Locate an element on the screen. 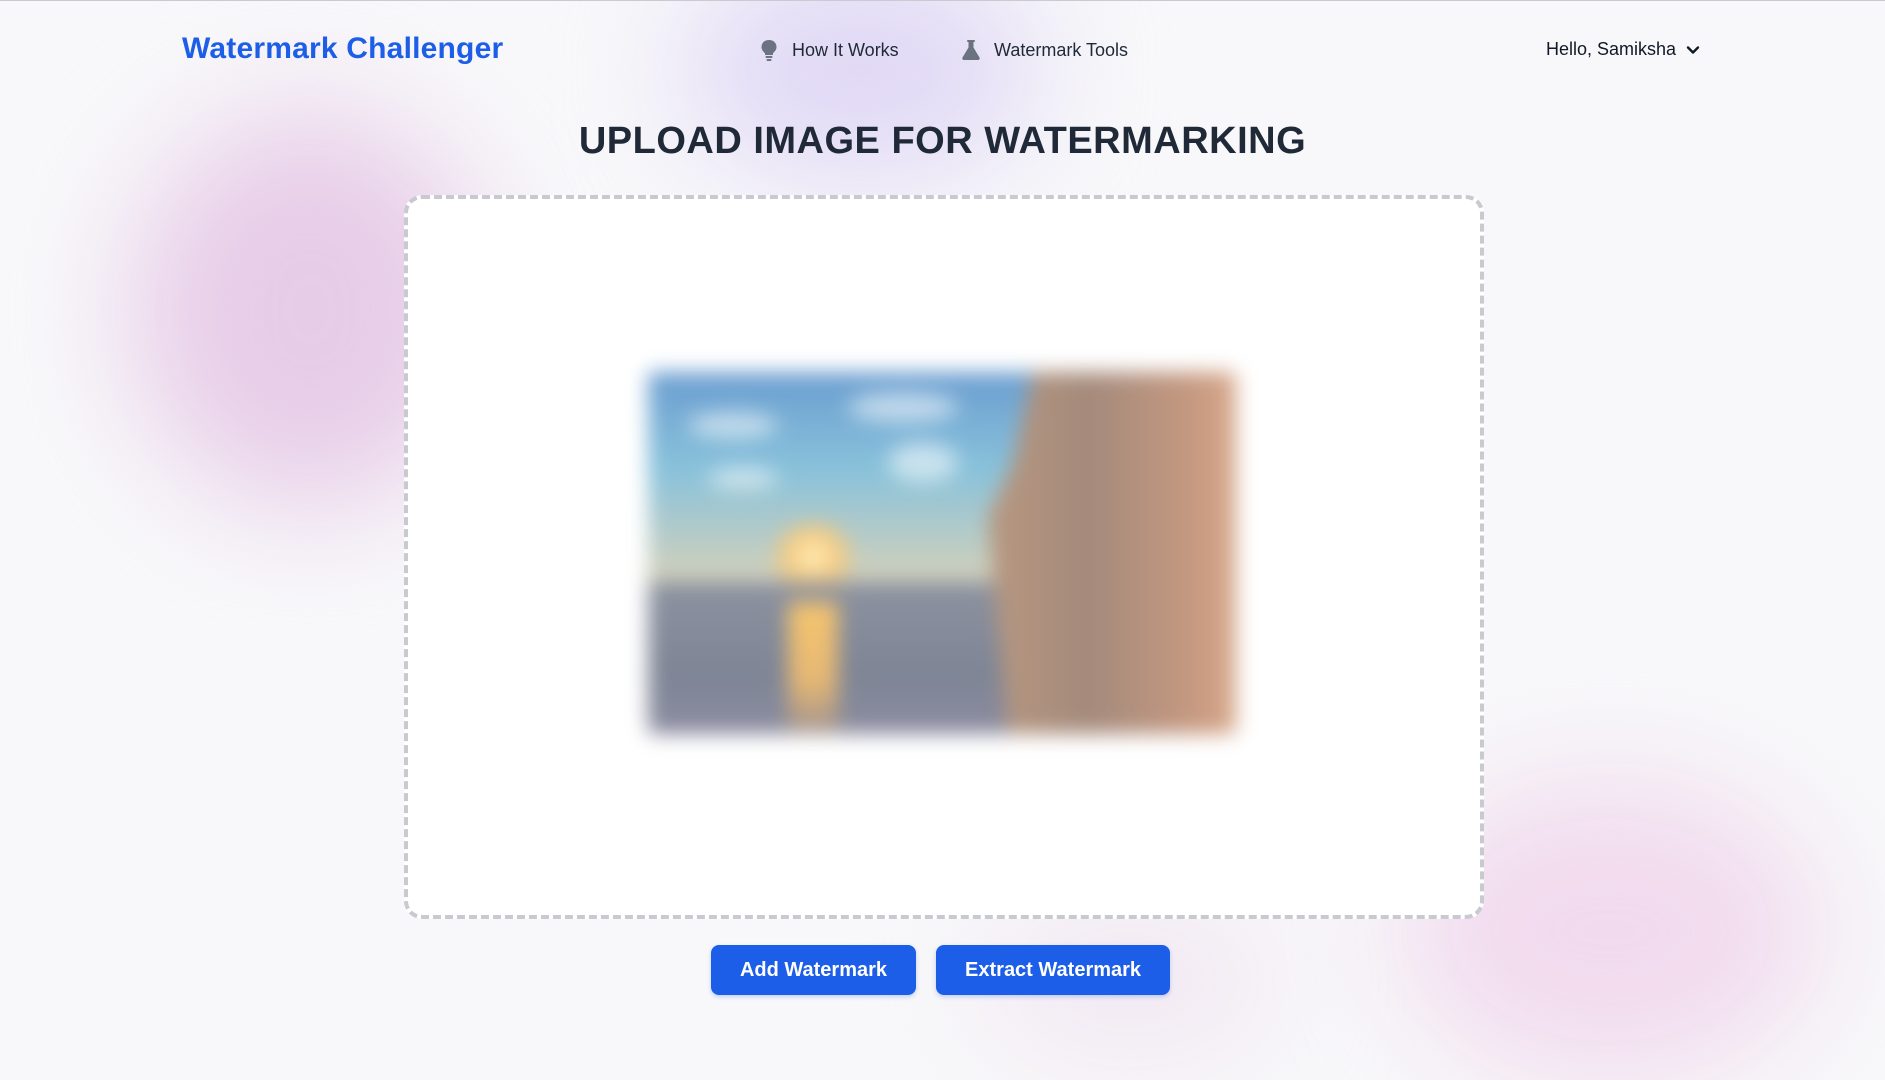 This screenshot has width=1885, height=1080. extract-watermark-button: Extract Watermark is located at coordinates (1053, 970).